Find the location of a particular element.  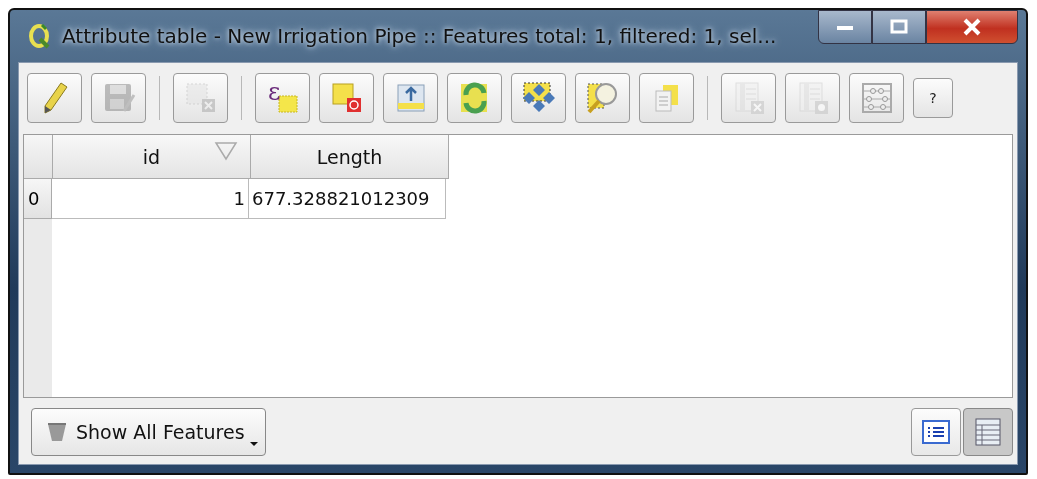

dotted-square-cross-icon is located at coordinates (200, 98).